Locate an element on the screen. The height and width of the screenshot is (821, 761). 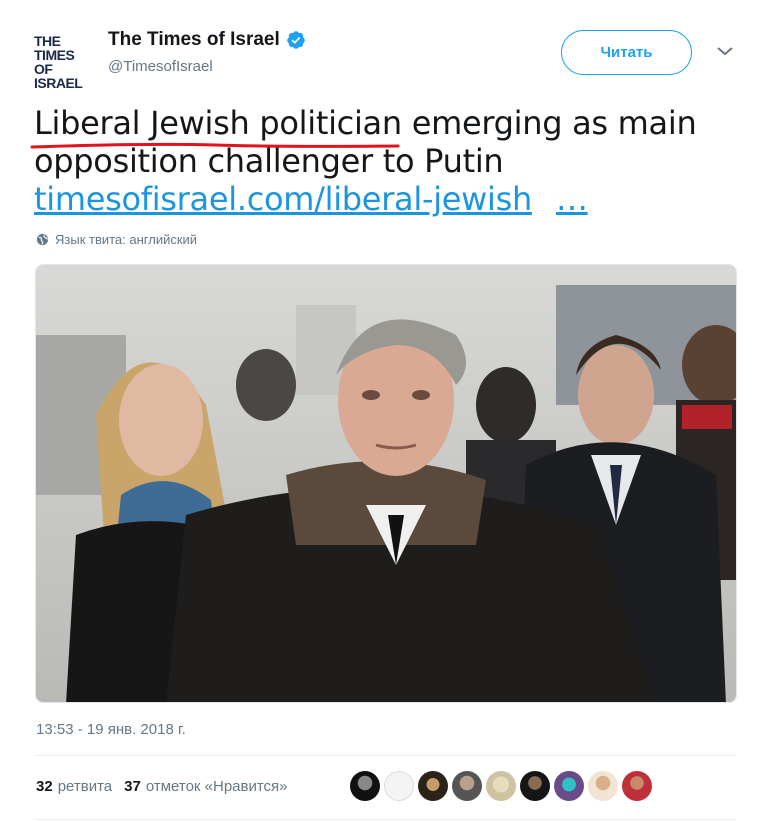
verified-icon is located at coordinates (296, 40).